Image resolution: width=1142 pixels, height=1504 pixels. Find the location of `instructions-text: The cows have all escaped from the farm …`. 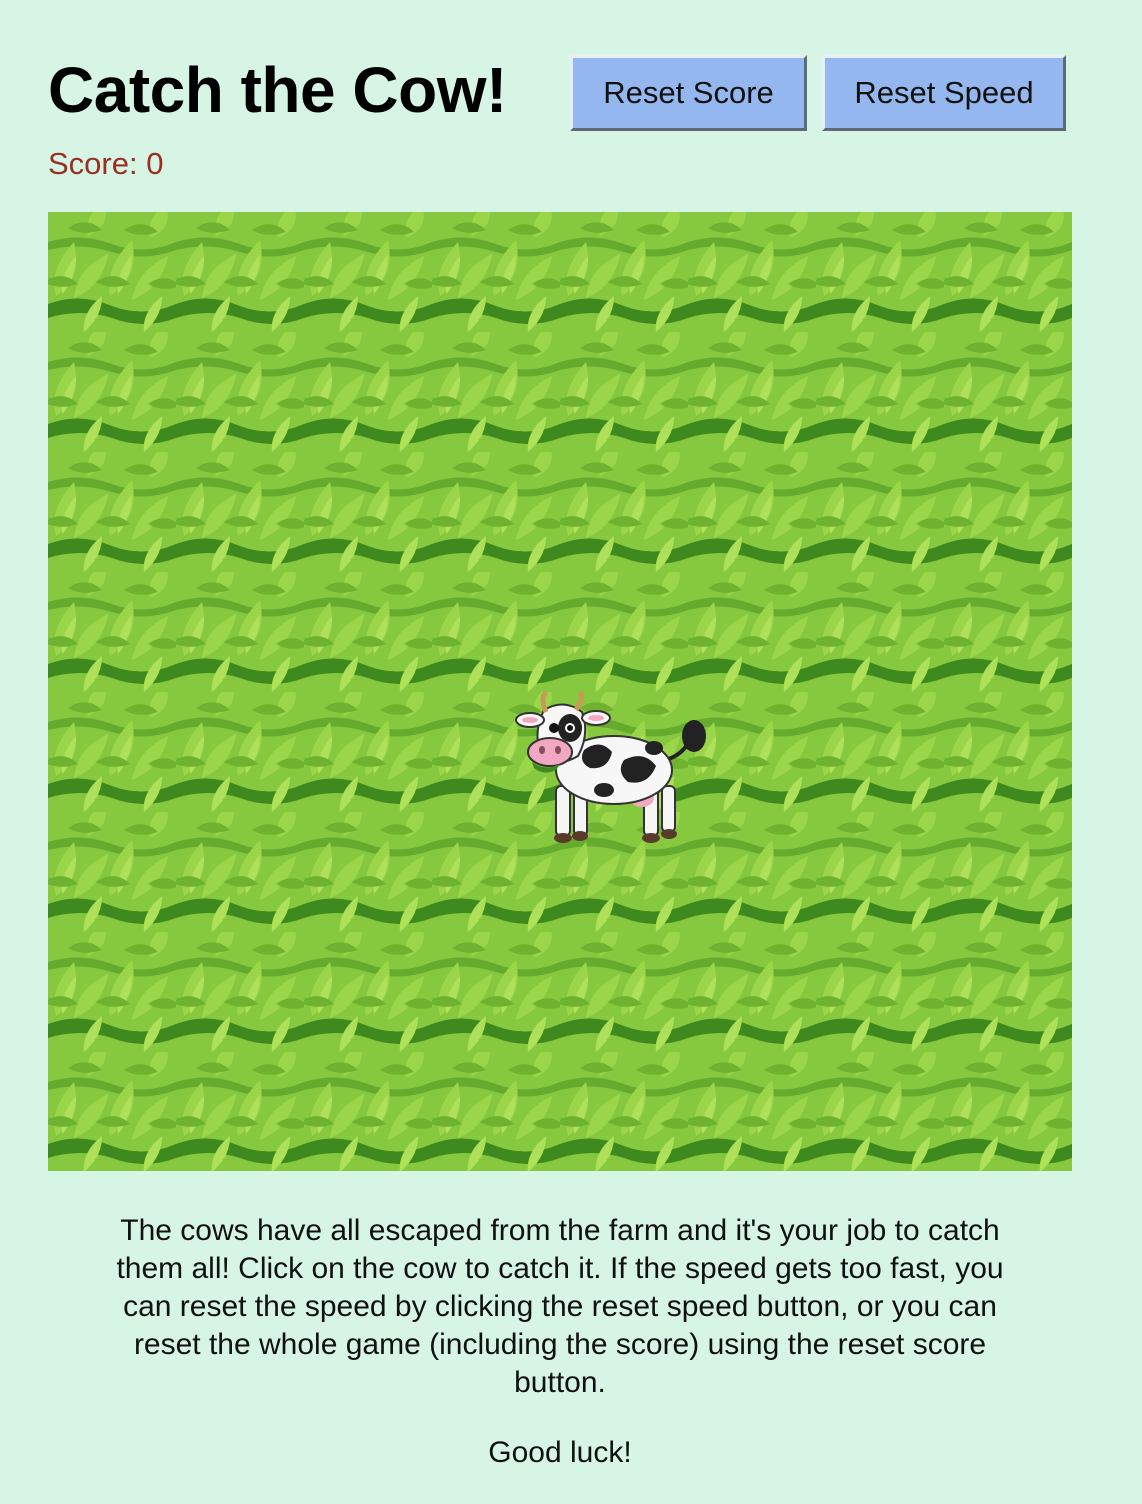

instructions-text: The cows have all escaped from the farm … is located at coordinates (560, 1306).